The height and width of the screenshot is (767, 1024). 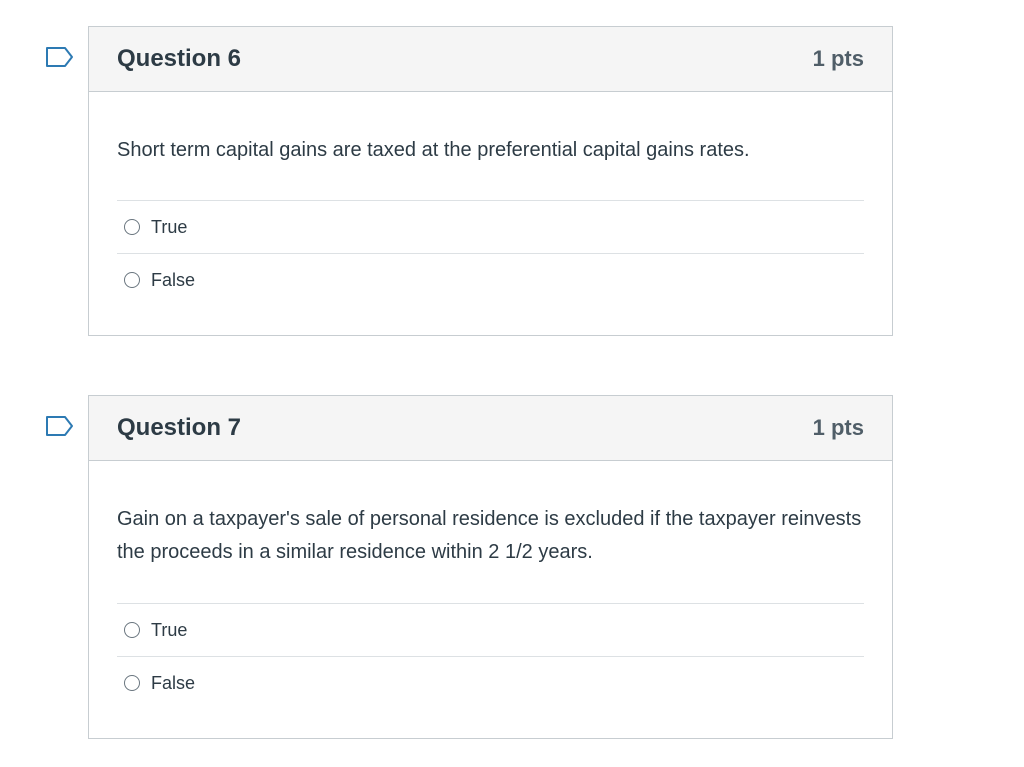 What do you see at coordinates (490, 428) in the screenshot?
I see `question-header: Question 7 1 pts` at bounding box center [490, 428].